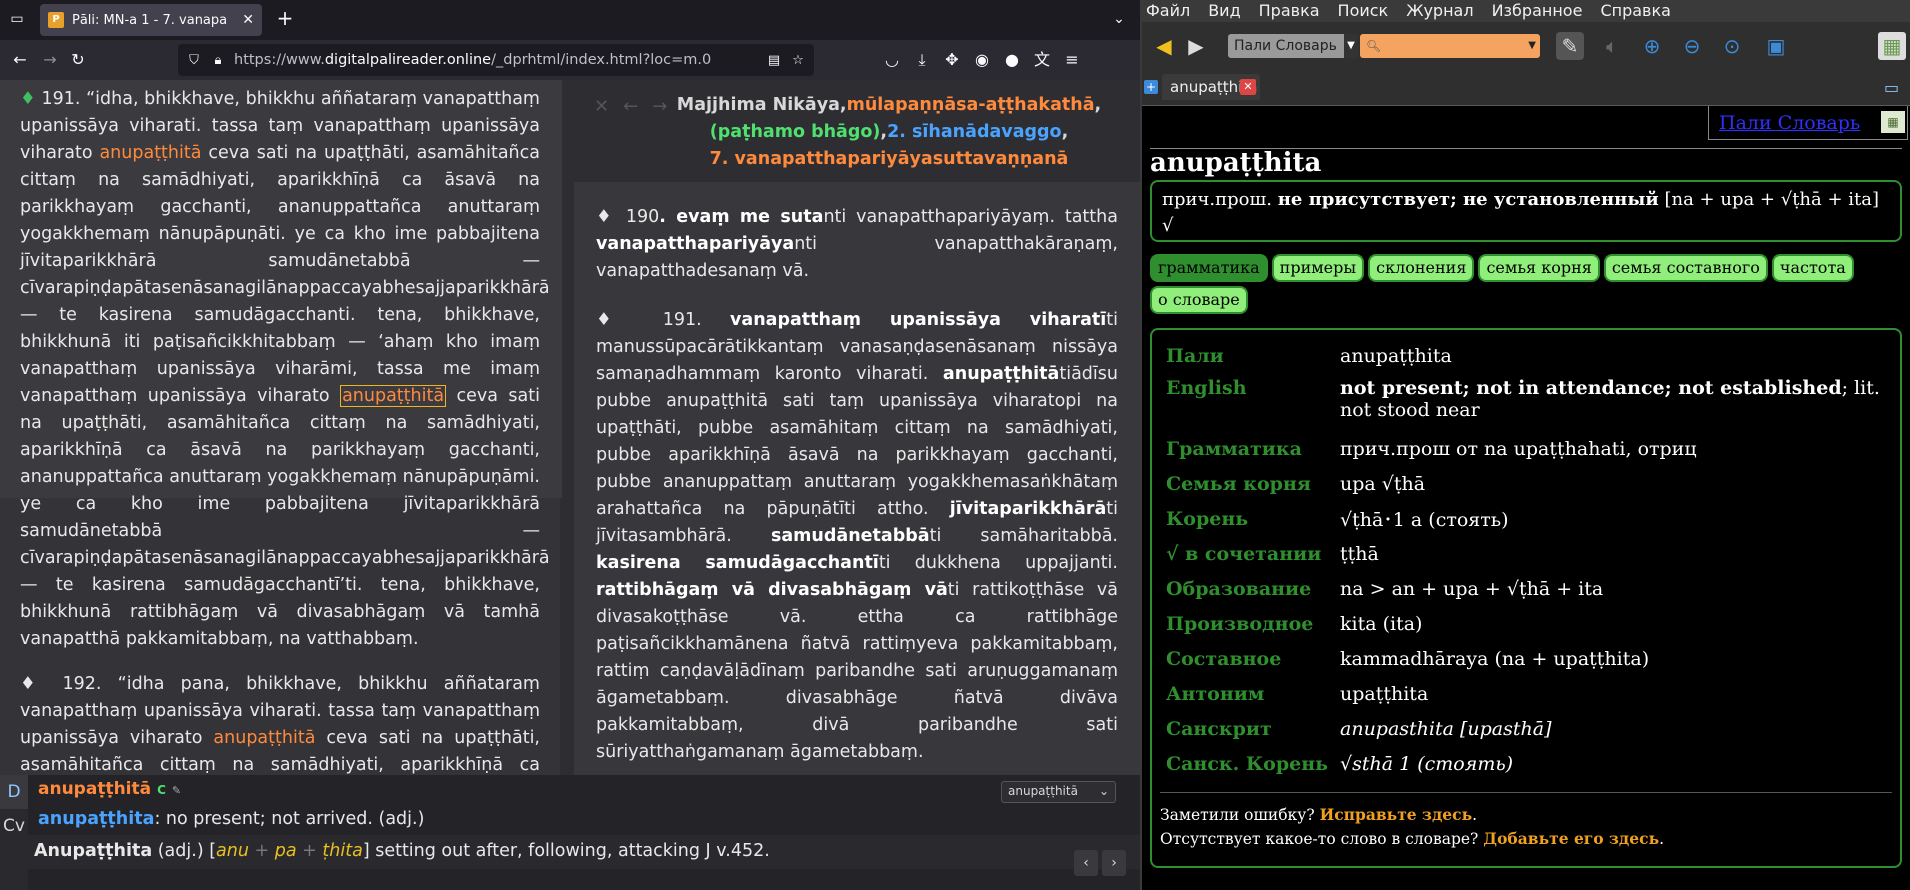 The width and height of the screenshot is (1910, 890). Describe the element at coordinates (1224, 11) in the screenshot. I see `menu-view: Вид` at that location.